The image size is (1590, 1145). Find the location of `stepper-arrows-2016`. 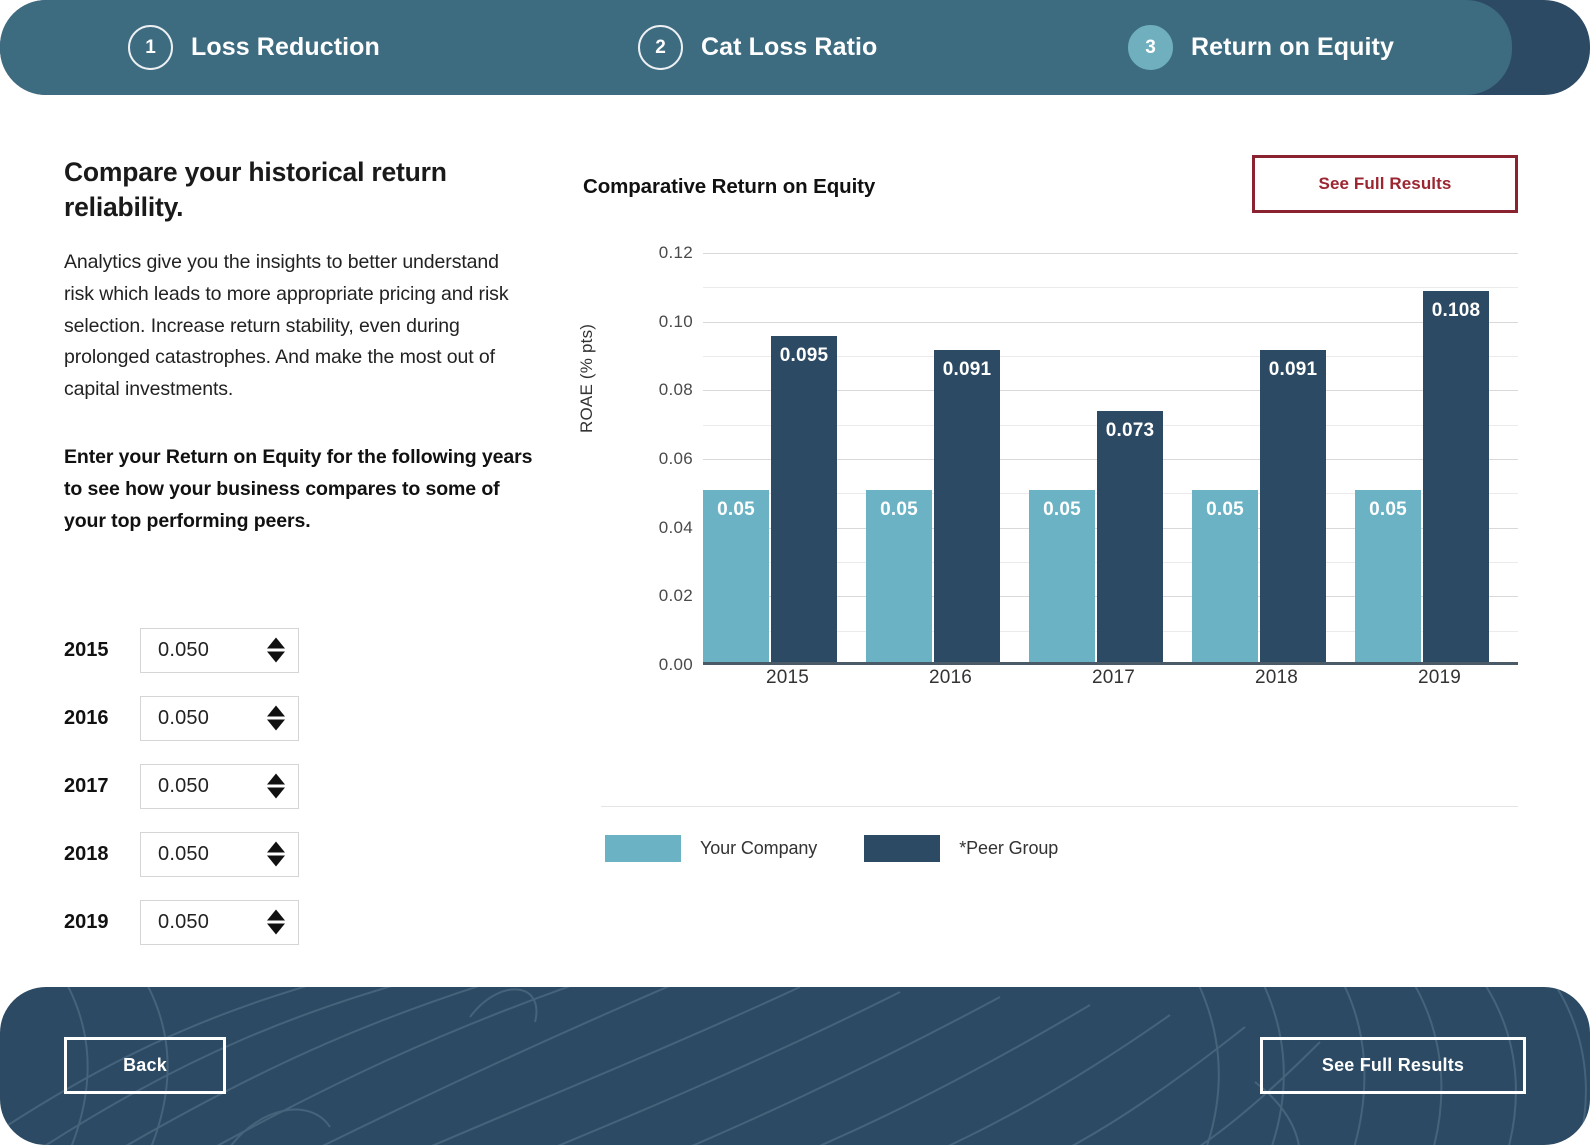

stepper-arrows-2016 is located at coordinates (276, 718).